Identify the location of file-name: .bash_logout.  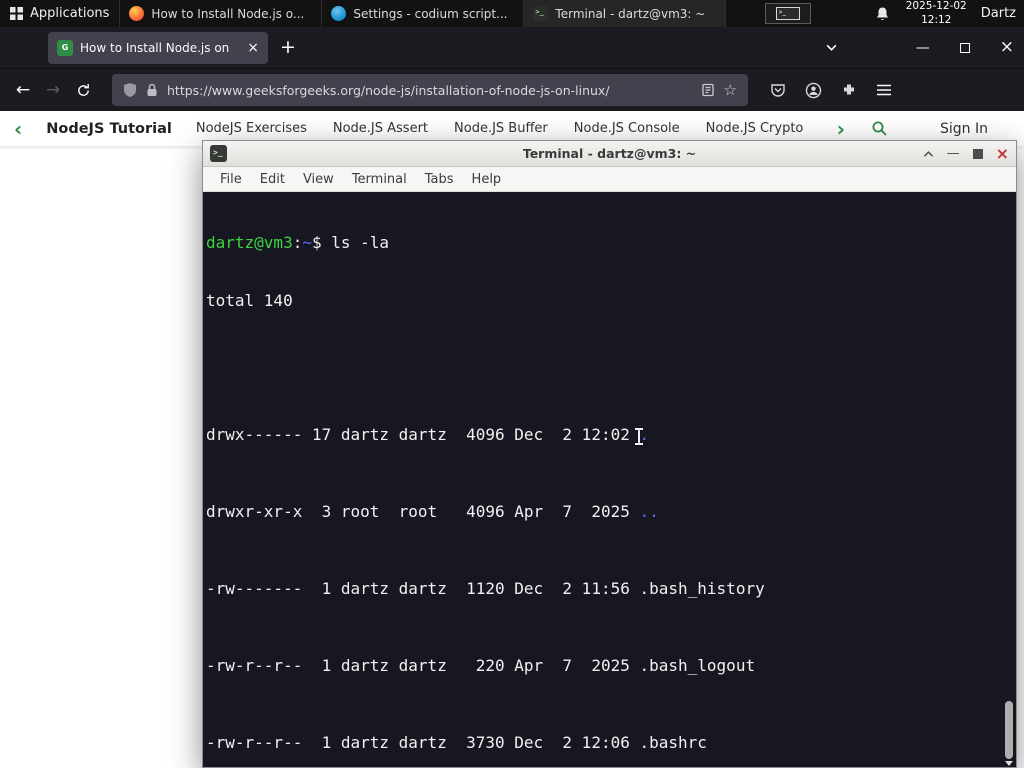
(697, 665).